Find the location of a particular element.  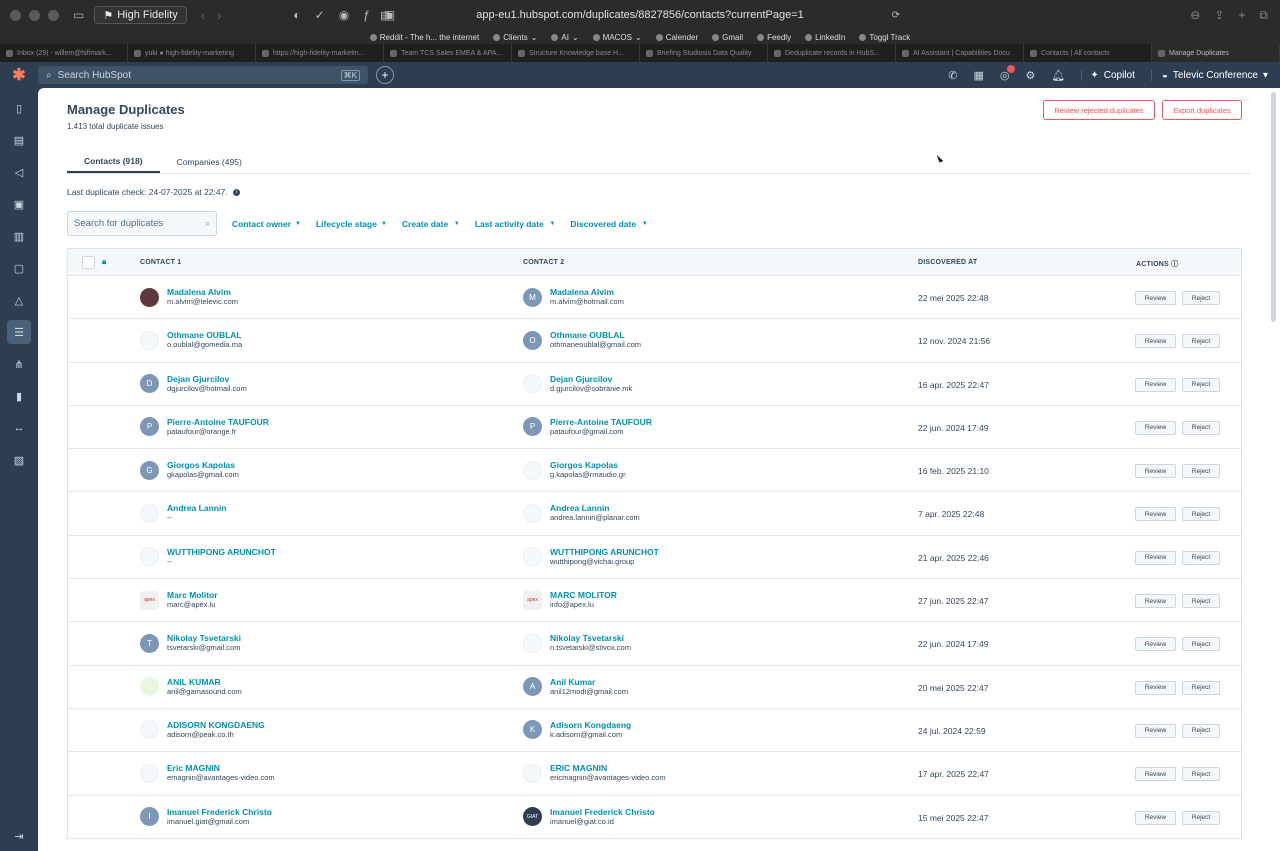

filter-lifecycle-stage: Lifecycle stage ▼ is located at coordinates (351, 224).